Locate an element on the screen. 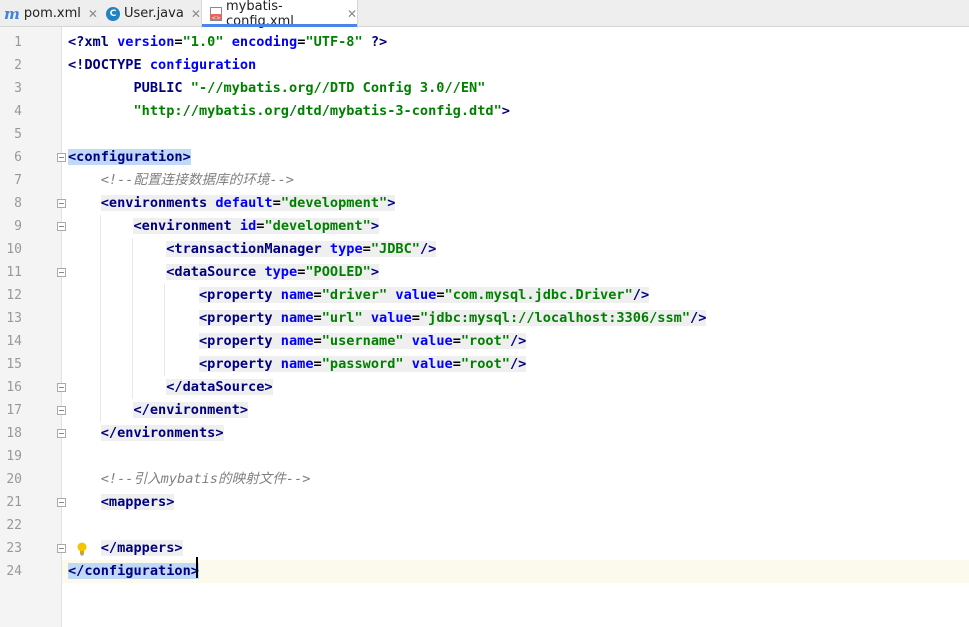  code-line: </mappers> is located at coordinates (515, 548).